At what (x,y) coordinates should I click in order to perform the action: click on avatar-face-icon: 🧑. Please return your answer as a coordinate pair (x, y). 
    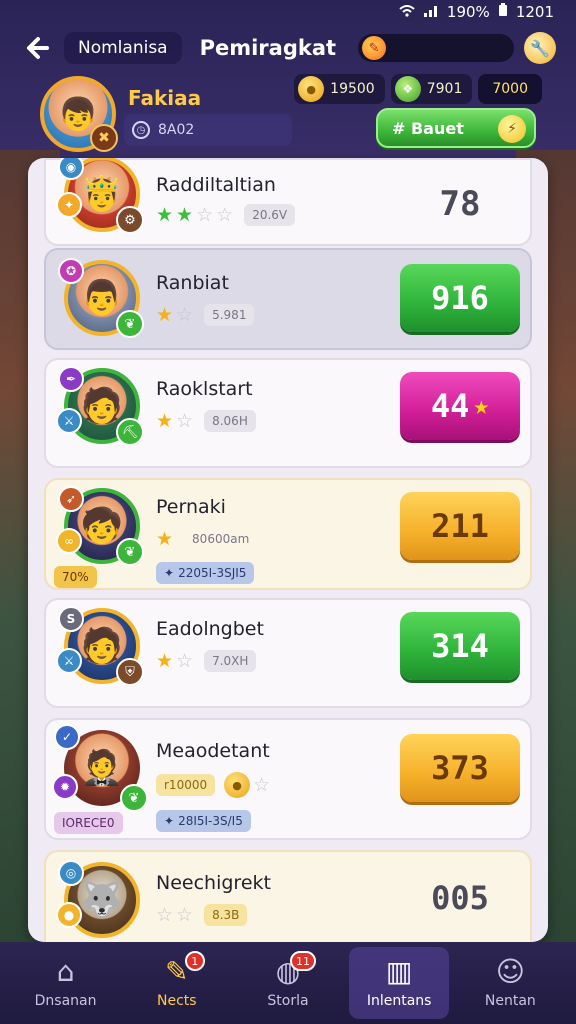
    Looking at the image, I should click on (102, 646).